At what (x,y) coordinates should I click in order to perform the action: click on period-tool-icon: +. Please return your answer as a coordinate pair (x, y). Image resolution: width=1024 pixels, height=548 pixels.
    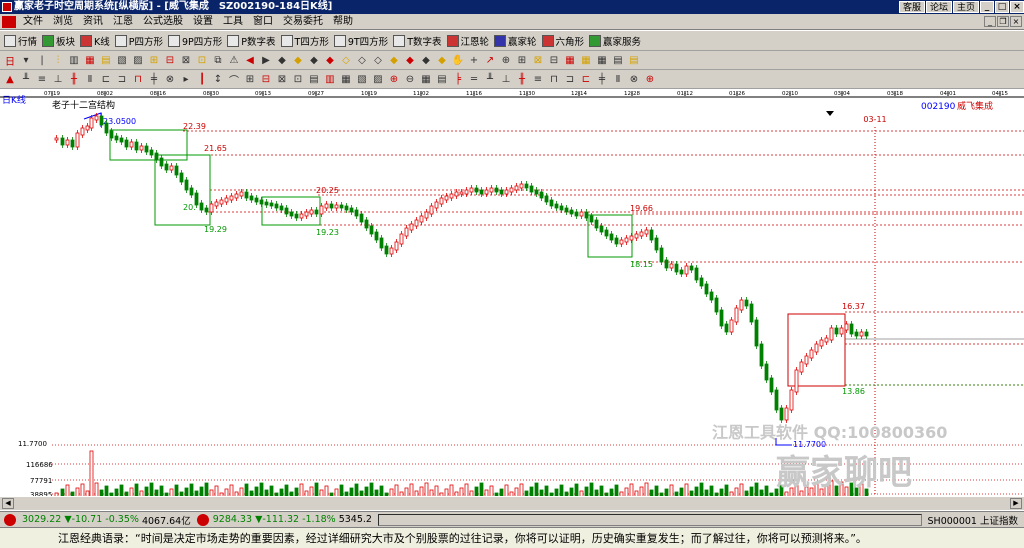
    Looking at the image, I should click on (474, 60).